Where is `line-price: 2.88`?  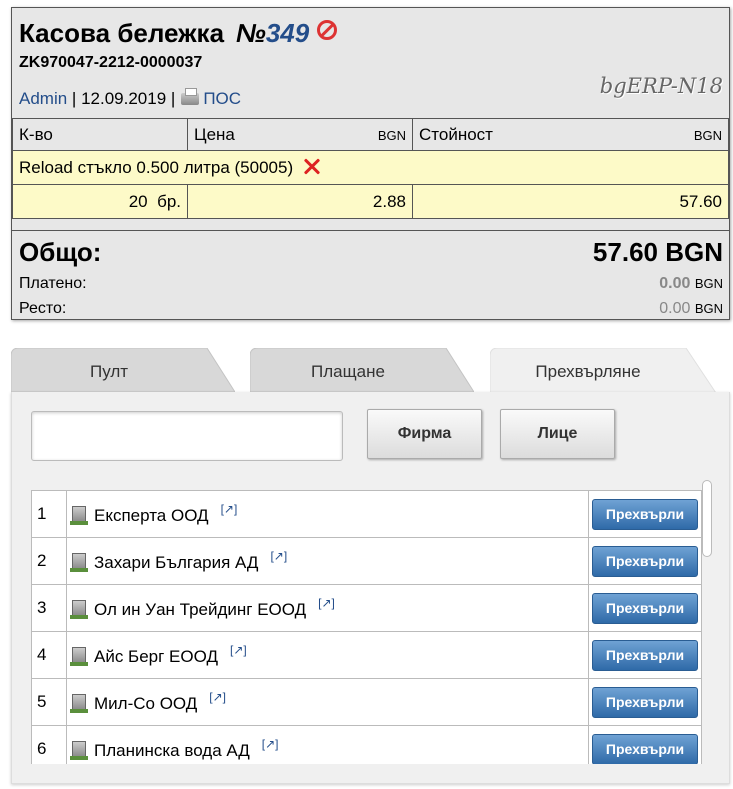 line-price: 2.88 is located at coordinates (389, 201).